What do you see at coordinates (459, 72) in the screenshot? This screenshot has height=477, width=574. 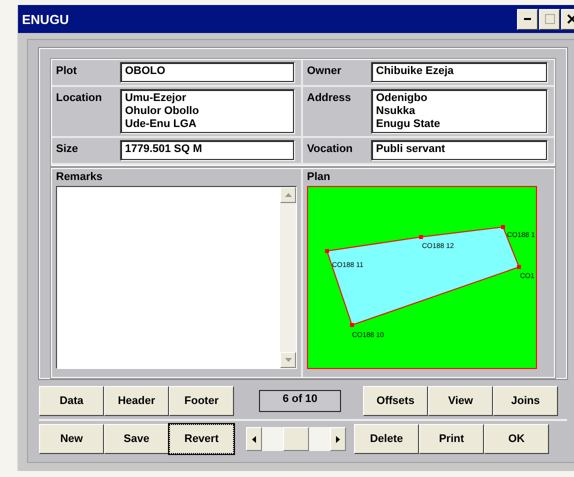 I see `input-field: Chibuike Ezeja` at bounding box center [459, 72].